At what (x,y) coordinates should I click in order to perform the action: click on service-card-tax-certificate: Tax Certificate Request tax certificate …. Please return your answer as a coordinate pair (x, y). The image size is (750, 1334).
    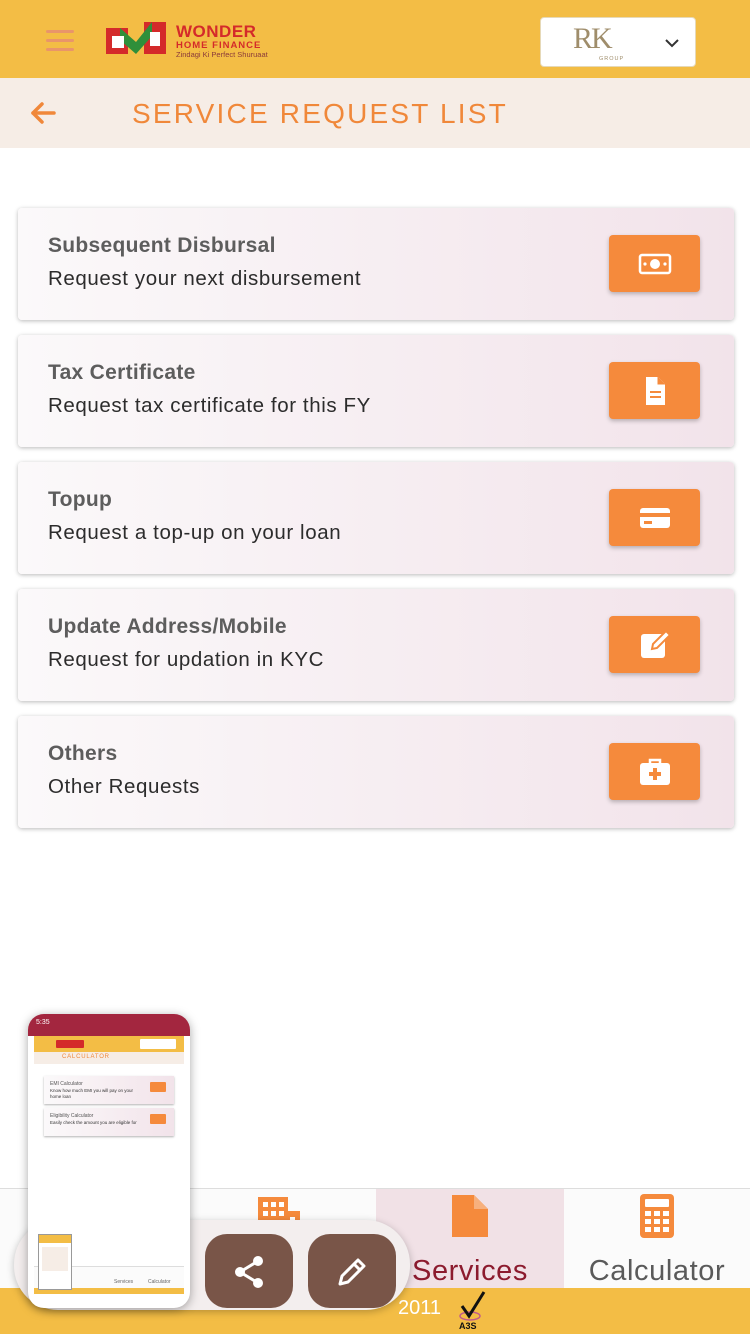
    Looking at the image, I should click on (376, 391).